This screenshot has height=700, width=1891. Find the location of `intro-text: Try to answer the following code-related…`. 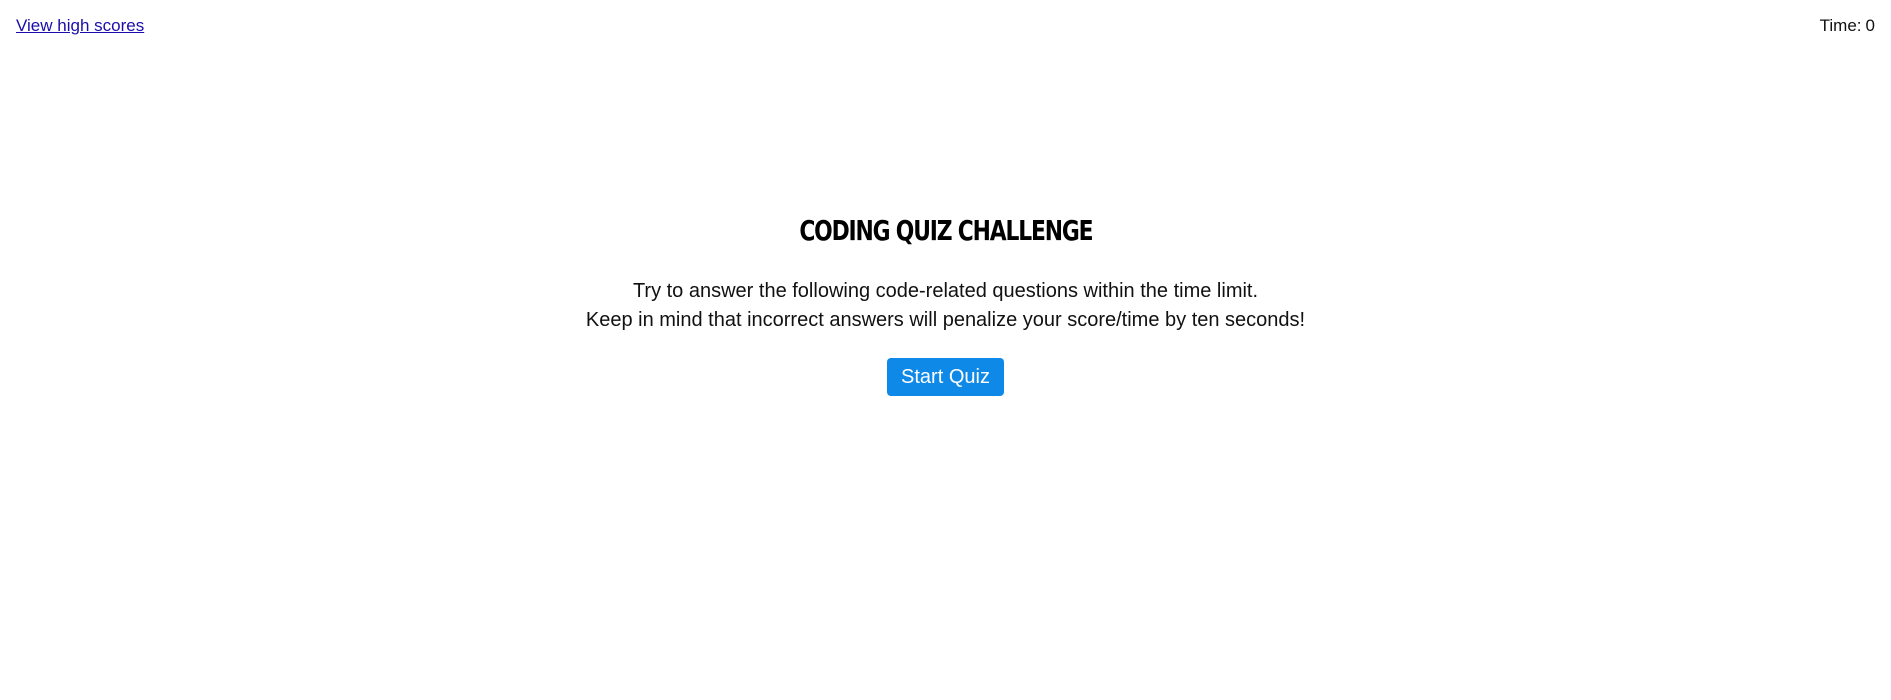

intro-text: Try to answer the following code-related… is located at coordinates (945, 306).